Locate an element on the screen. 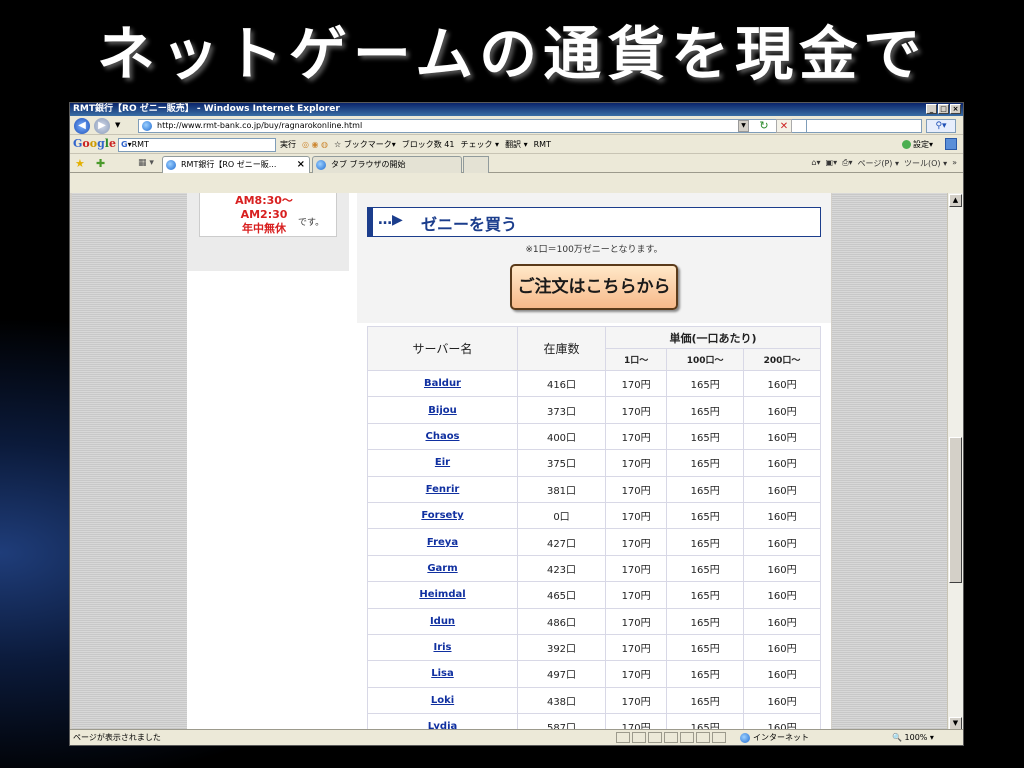  server-link: Baldur is located at coordinates (442, 383).